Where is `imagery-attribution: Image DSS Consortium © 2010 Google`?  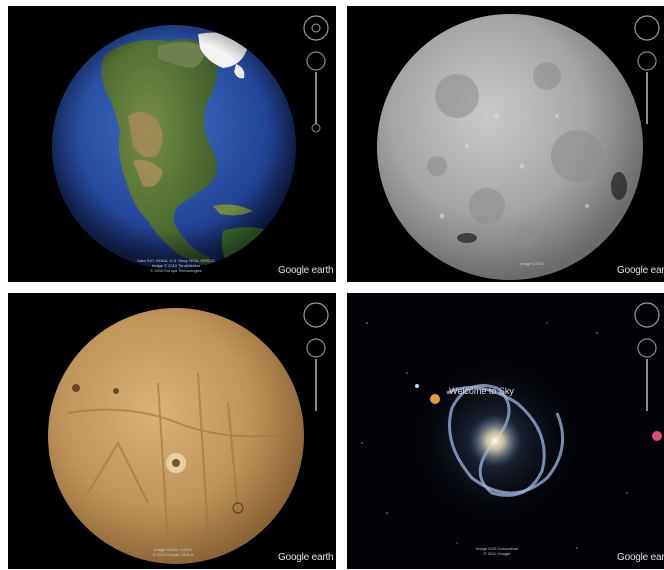 imagery-attribution: Image DSS Consortium © 2010 Google is located at coordinates (497, 551).